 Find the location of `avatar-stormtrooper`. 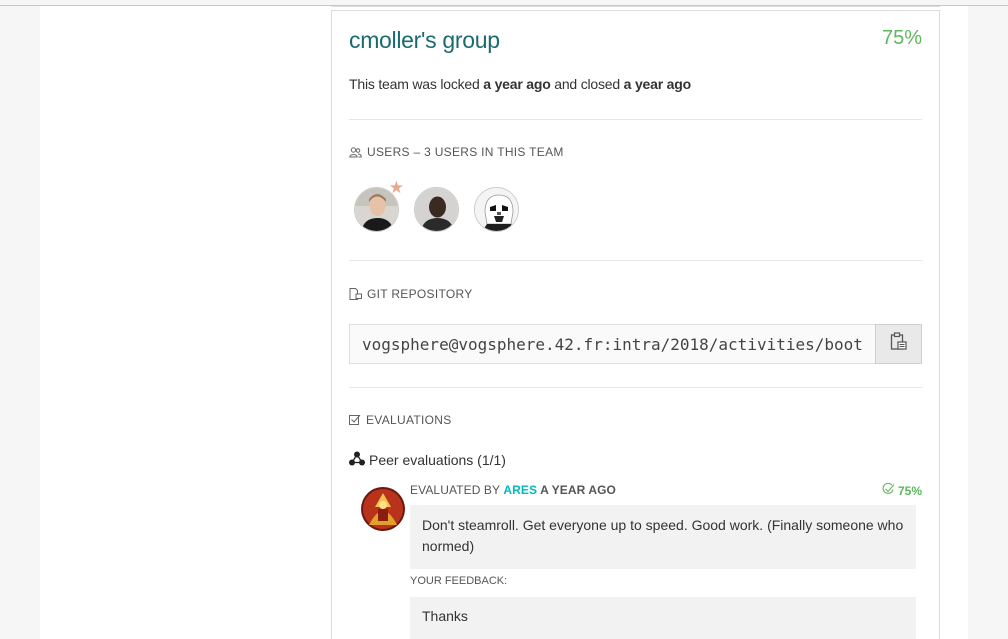

avatar-stormtrooper is located at coordinates (496, 209).